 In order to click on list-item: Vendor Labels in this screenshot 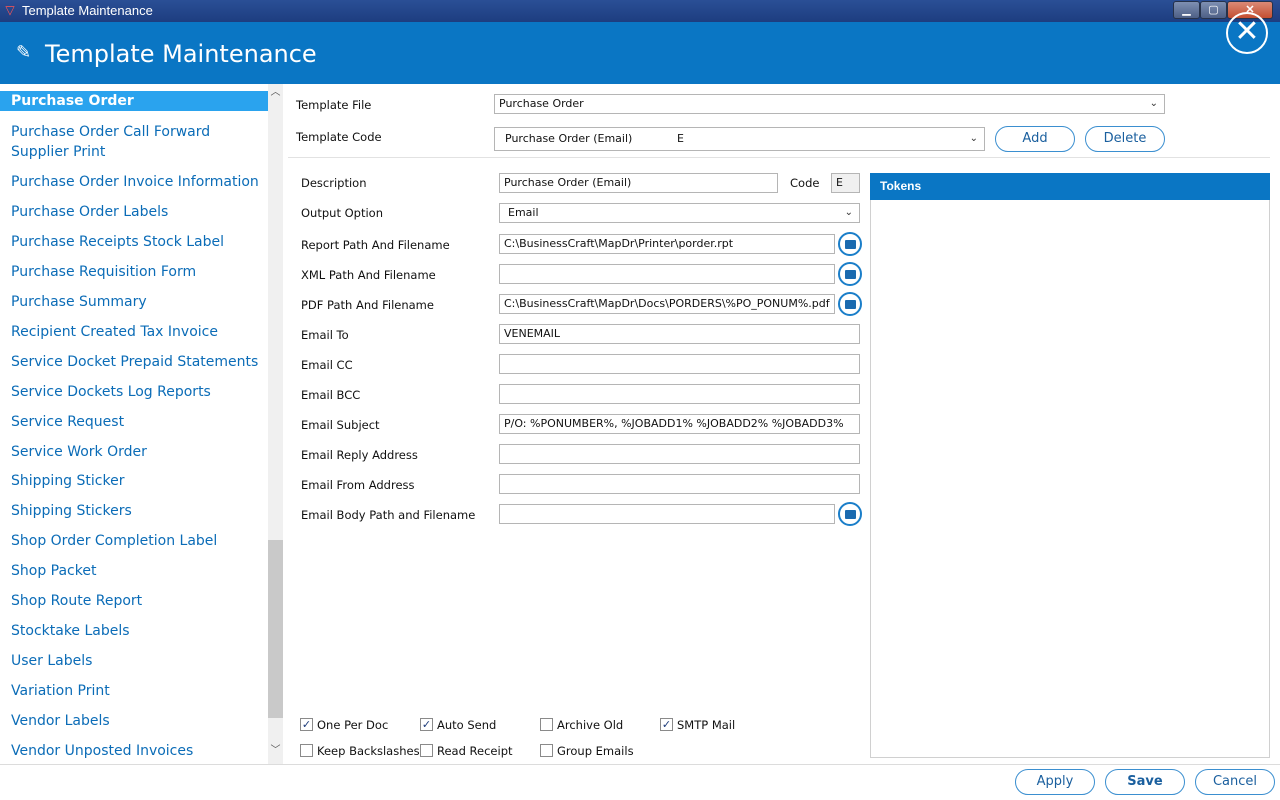, I will do `click(134, 721)`.